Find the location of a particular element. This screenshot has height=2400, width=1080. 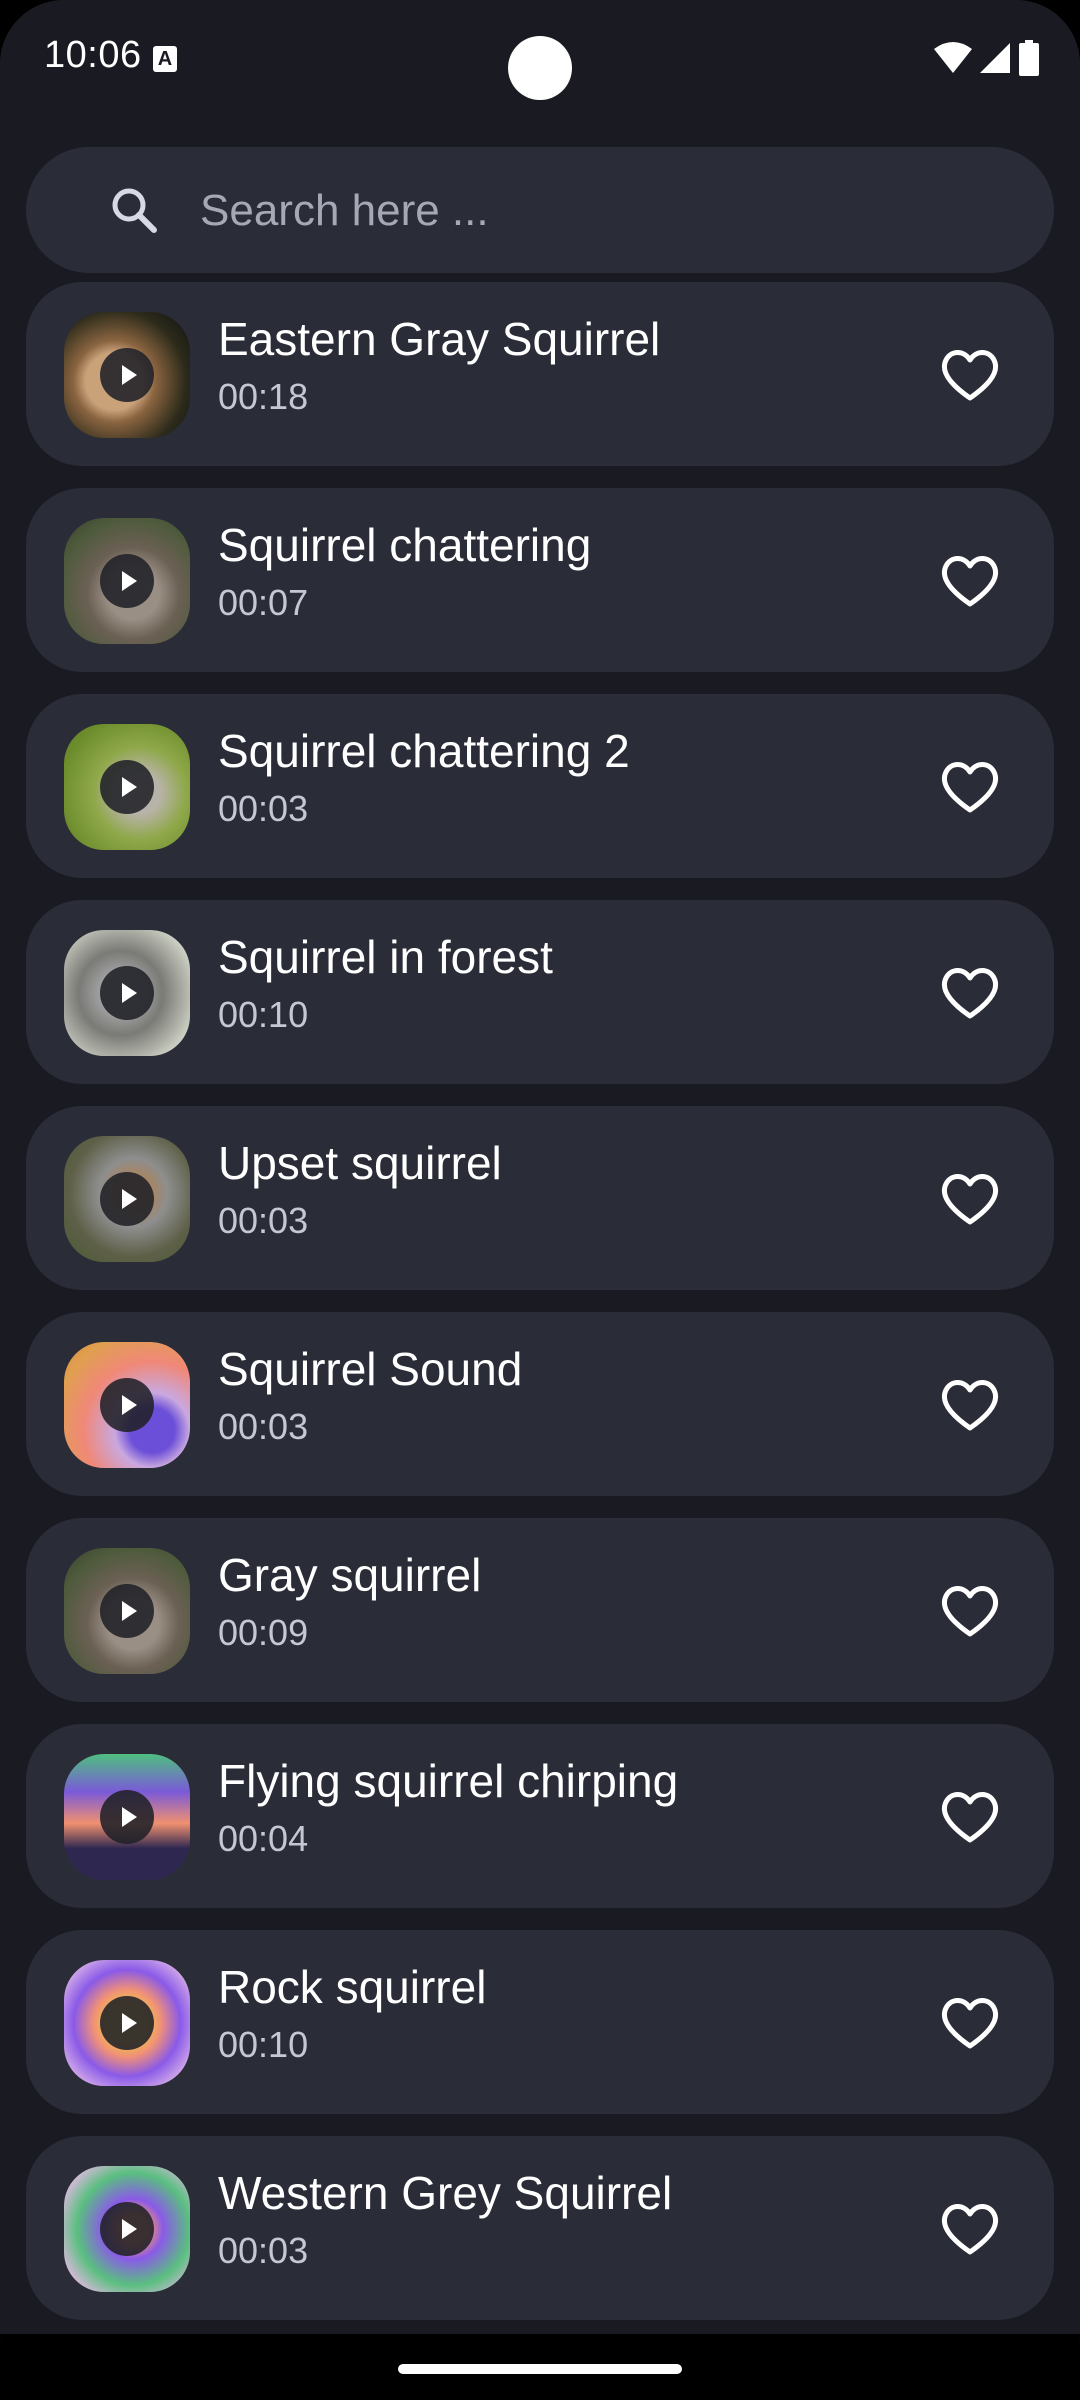

sound-item: Upset squirrel 00:03 is located at coordinates (540, 1198).